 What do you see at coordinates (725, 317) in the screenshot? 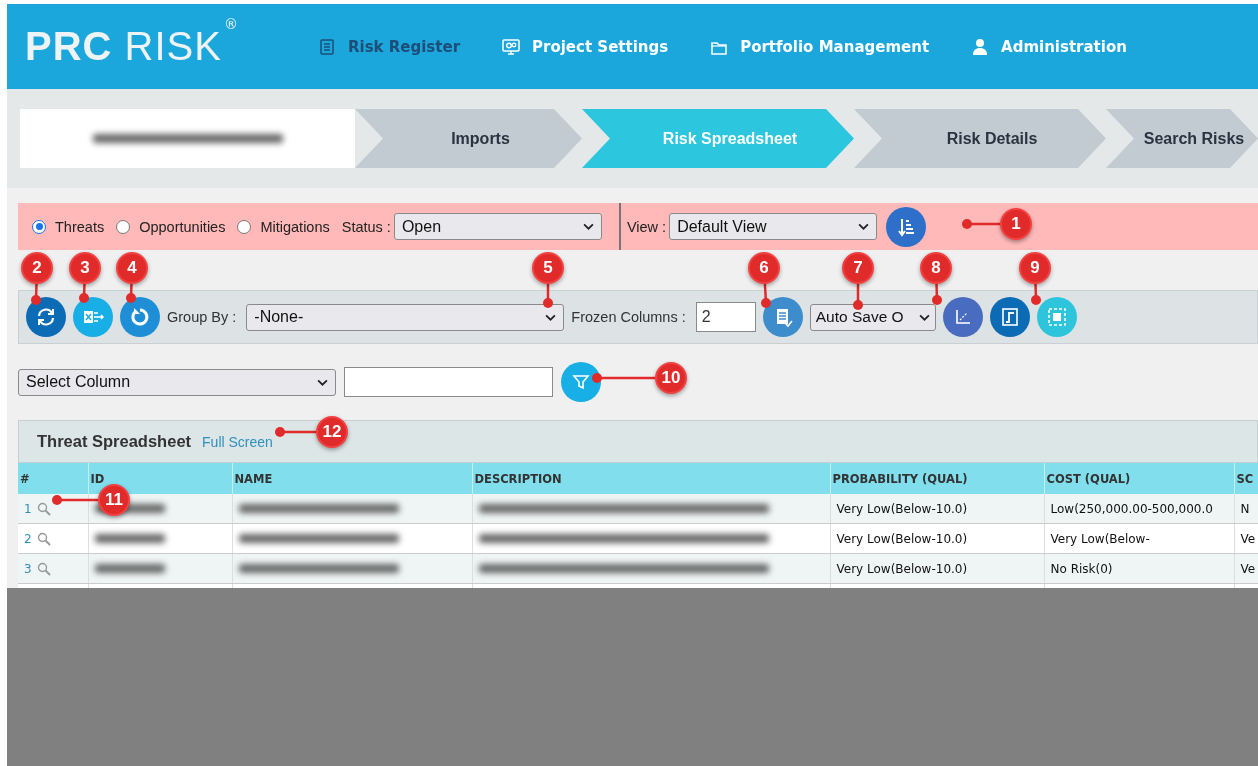
I see `frozen-columns-input: 2` at bounding box center [725, 317].